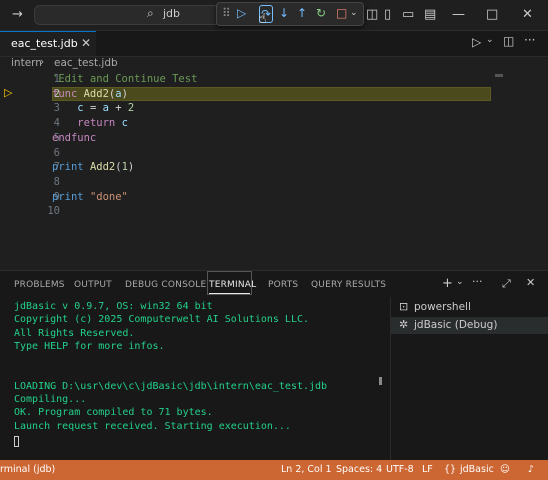 The height and width of the screenshot is (480, 548). What do you see at coordinates (530, 282) in the screenshot?
I see `close-panel-icon: ✕` at bounding box center [530, 282].